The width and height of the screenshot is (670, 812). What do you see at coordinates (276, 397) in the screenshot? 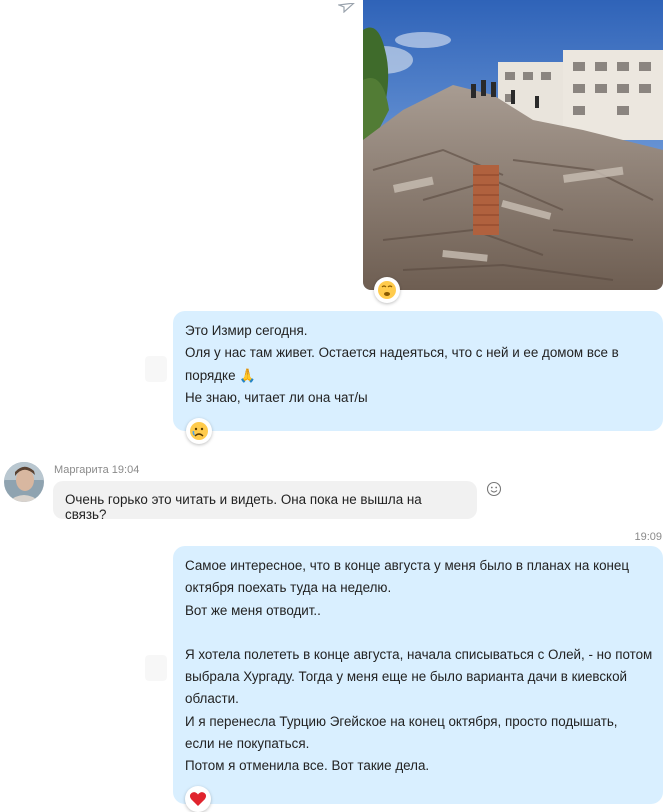
I see `message-line: Не знаю, читает ли она чат/ы` at bounding box center [276, 397].